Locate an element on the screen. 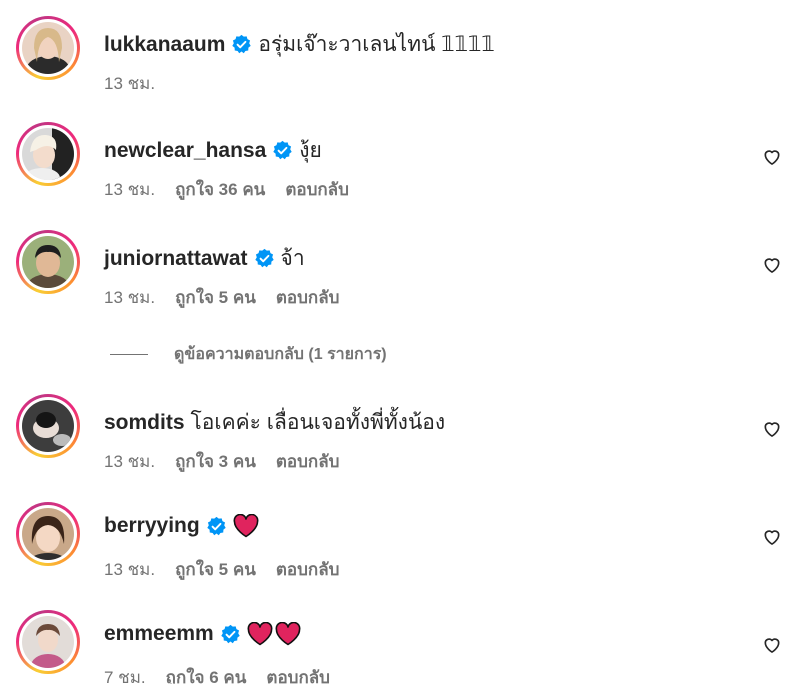  divider is located at coordinates (129, 354).